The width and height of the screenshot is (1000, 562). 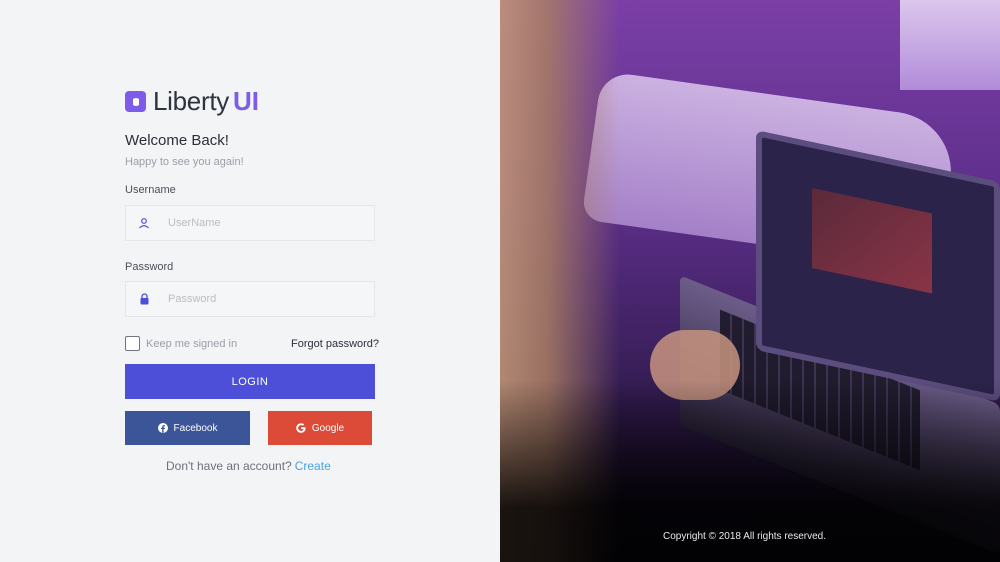 I want to click on create-account-link: Create, so click(x=313, y=466).